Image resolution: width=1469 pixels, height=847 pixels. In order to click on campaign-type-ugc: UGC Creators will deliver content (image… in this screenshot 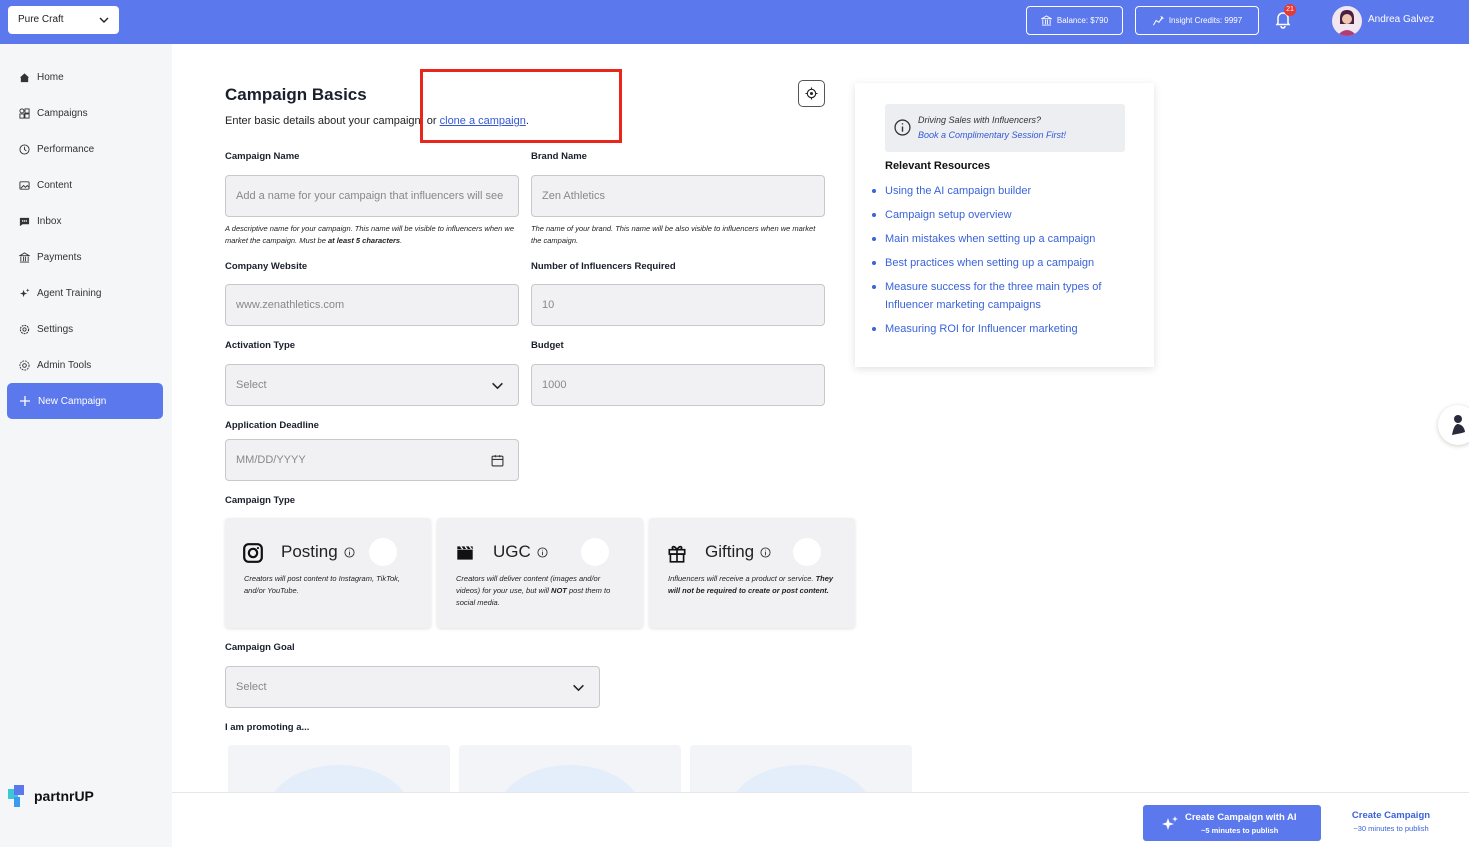, I will do `click(540, 573)`.